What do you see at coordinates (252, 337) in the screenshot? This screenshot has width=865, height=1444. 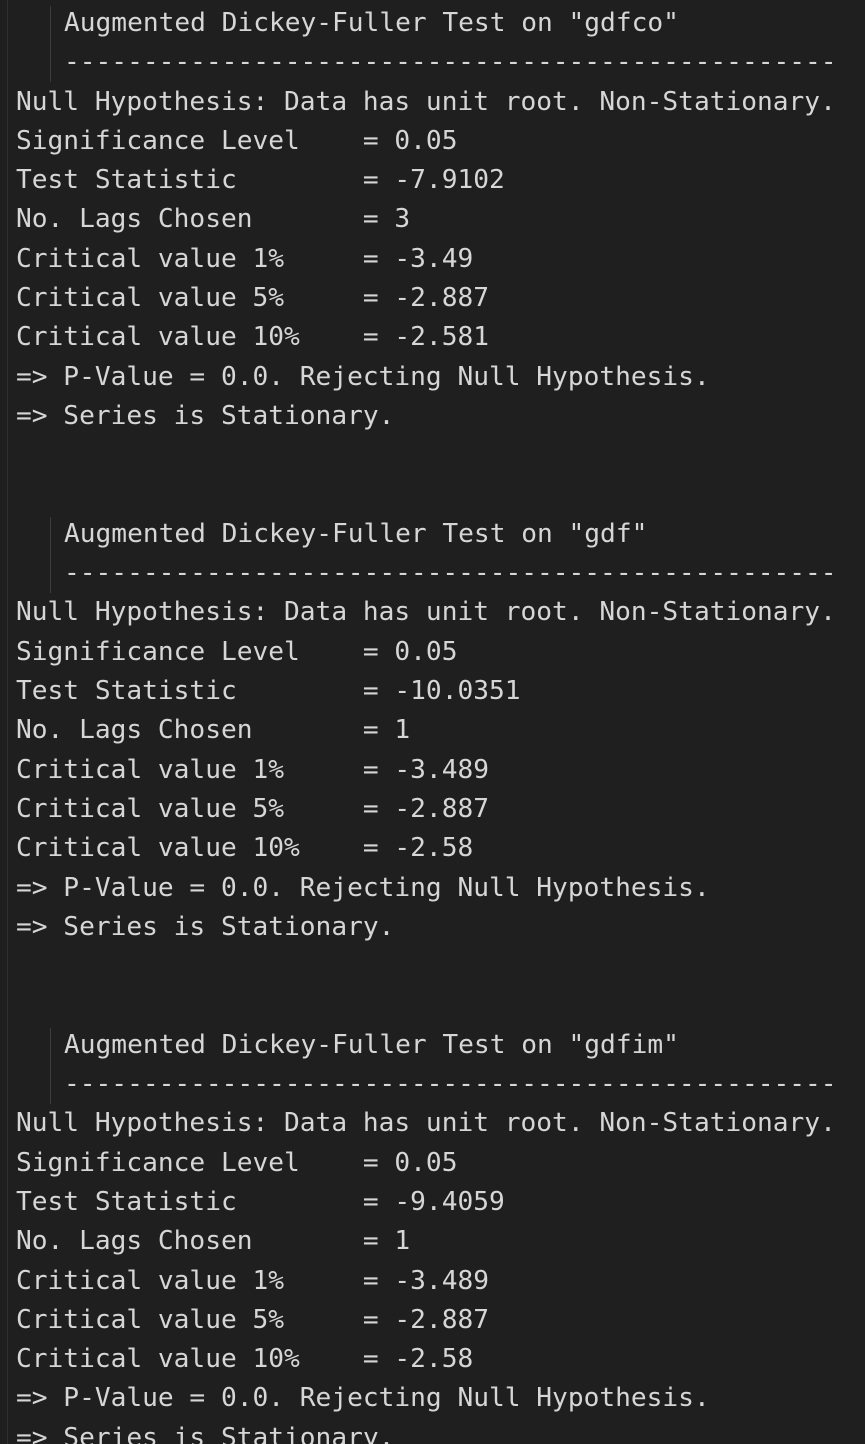 I see `stat-row-critical-value-10pct: Critical value 10% = -2.581` at bounding box center [252, 337].